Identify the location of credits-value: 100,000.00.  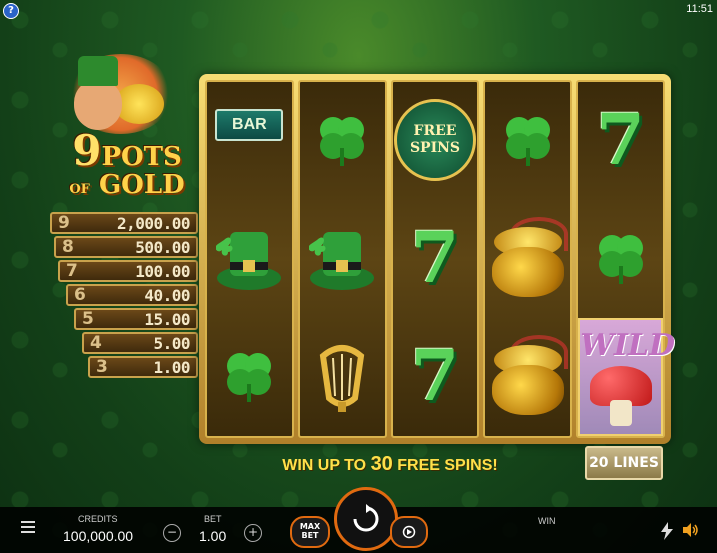
(98, 536).